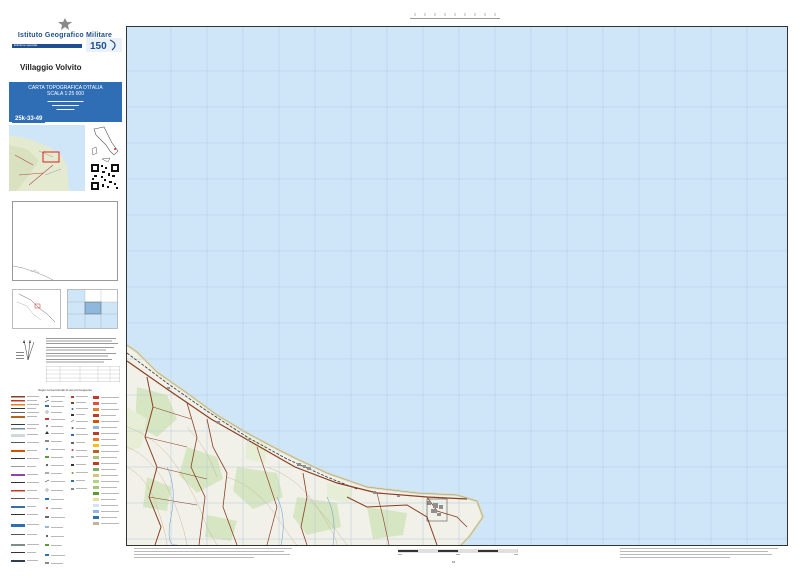 The width and height of the screenshot is (800, 581). Describe the element at coordinates (65, 105) in the screenshot. I see `series-note: ▬▬▬▬▬▬▬▬▬▬▬▬ ▬▬▬▬▬▬▬▬▬ ▬▬▬▬▬▬` at that location.